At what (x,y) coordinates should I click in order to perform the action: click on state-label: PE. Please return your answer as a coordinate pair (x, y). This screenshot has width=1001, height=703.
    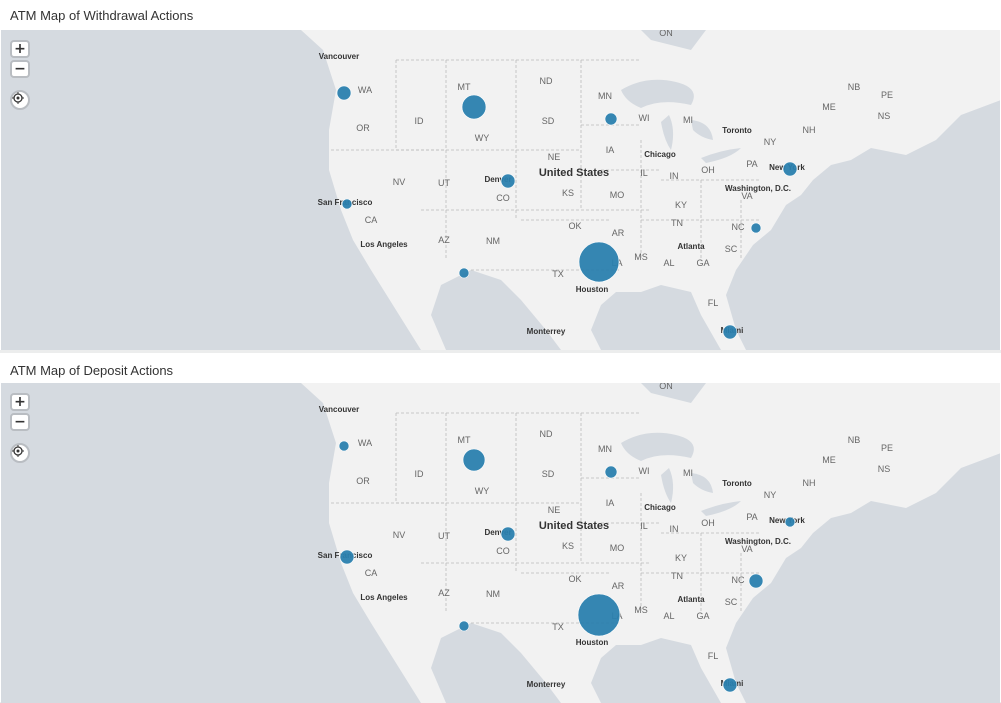
    Looking at the image, I should click on (887, 95).